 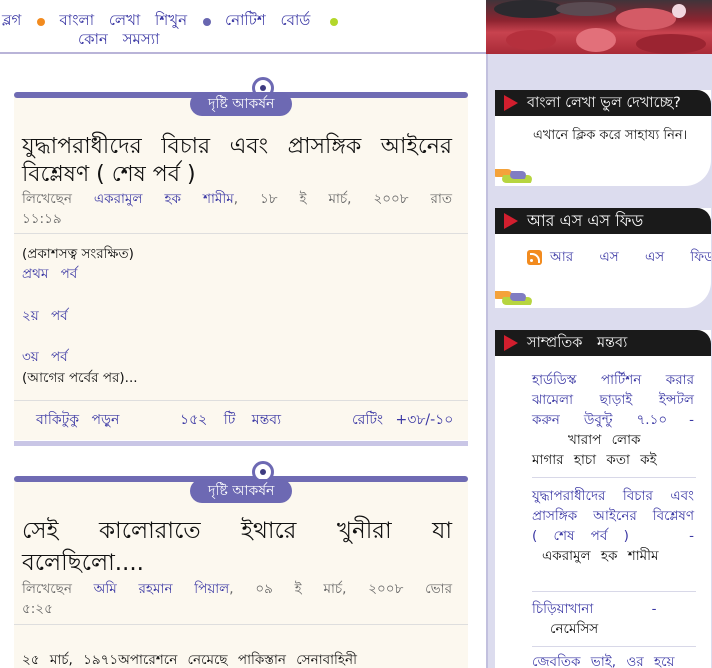 What do you see at coordinates (613, 619) in the screenshot?
I see `recent-comment: চিড়িয়াখানা - নেমেসিস` at bounding box center [613, 619].